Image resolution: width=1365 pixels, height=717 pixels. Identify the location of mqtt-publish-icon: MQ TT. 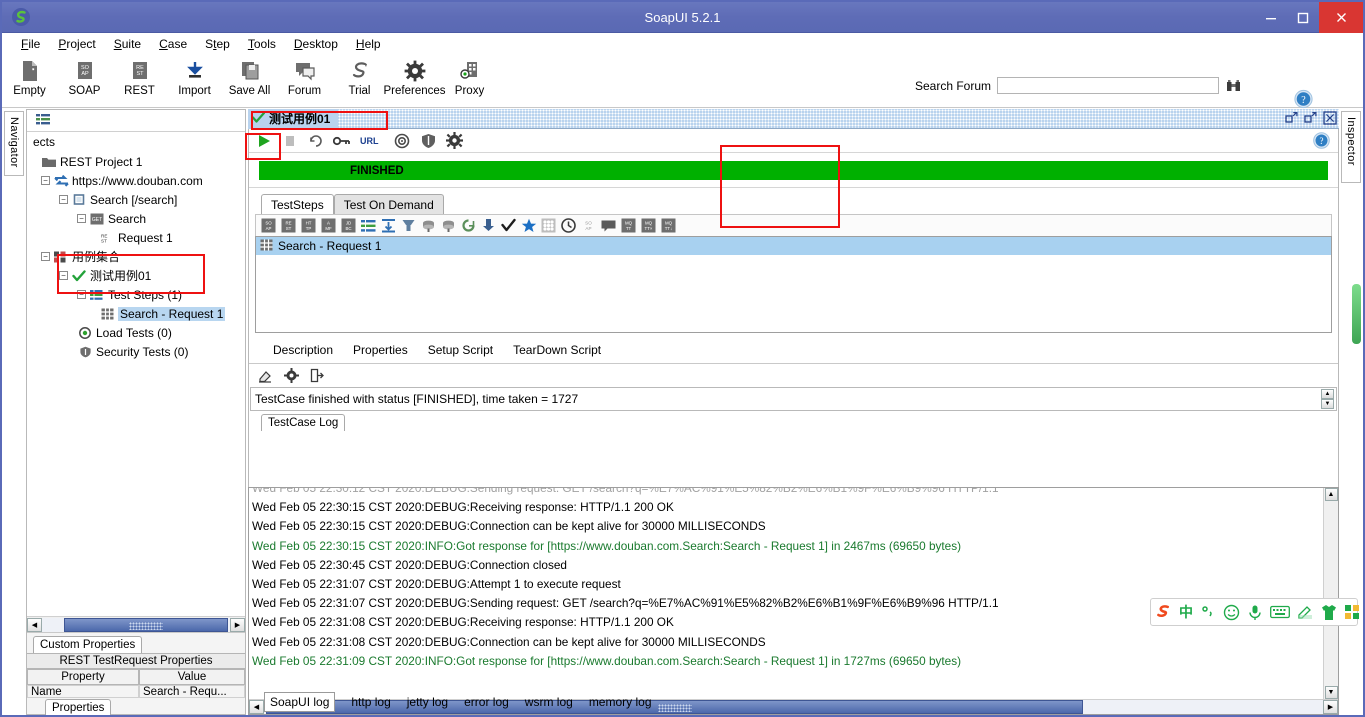
(628, 225).